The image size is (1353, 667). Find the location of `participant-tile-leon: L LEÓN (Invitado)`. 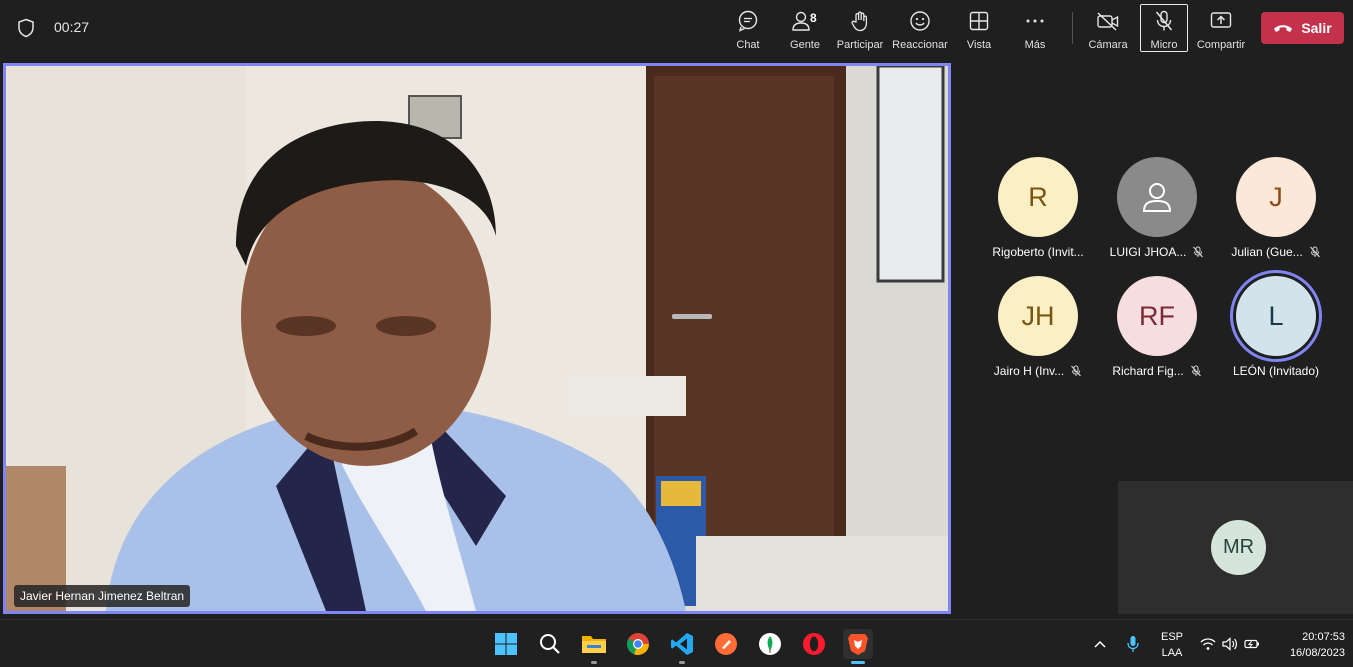

participant-tile-leon: L LEÓN (Invitado) is located at coordinates (1276, 331).